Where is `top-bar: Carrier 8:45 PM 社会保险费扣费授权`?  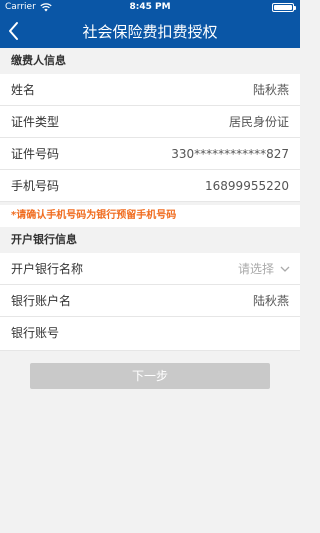 top-bar: Carrier 8:45 PM 社会保险费扣费授权 is located at coordinates (150, 24).